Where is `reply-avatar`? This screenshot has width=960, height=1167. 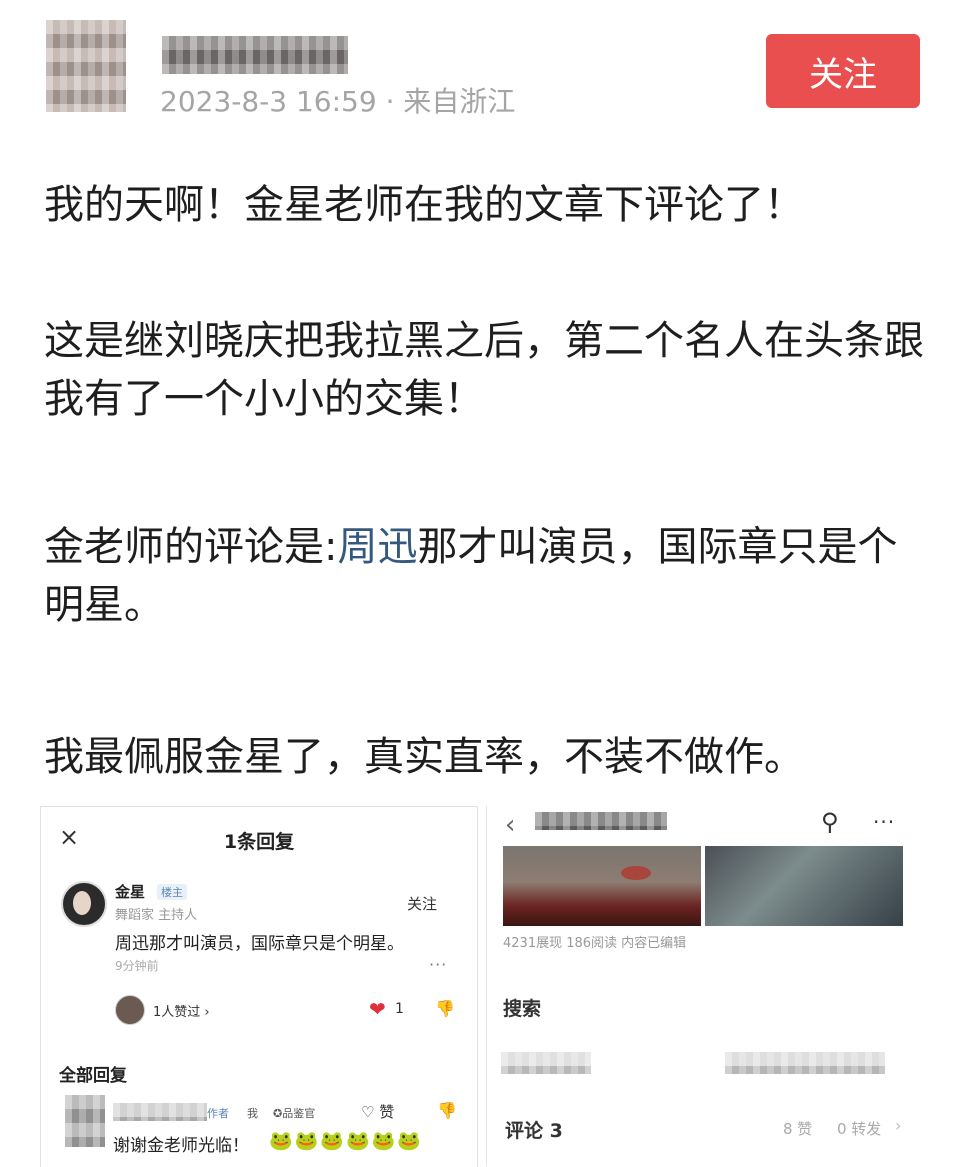 reply-avatar is located at coordinates (85, 1121).